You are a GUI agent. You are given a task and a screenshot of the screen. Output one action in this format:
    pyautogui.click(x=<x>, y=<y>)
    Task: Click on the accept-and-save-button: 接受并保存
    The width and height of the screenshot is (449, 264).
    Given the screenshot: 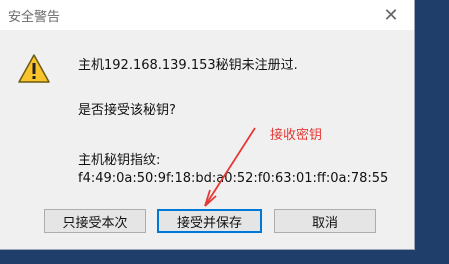 What is the action you would take?
    pyautogui.click(x=209, y=221)
    